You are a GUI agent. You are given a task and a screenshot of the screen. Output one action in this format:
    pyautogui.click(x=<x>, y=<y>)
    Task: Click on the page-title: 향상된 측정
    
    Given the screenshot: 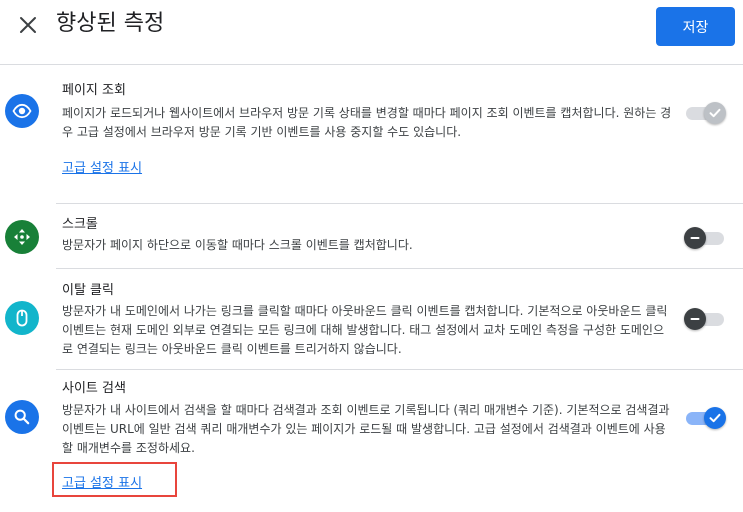 What is the action you would take?
    pyautogui.click(x=110, y=23)
    